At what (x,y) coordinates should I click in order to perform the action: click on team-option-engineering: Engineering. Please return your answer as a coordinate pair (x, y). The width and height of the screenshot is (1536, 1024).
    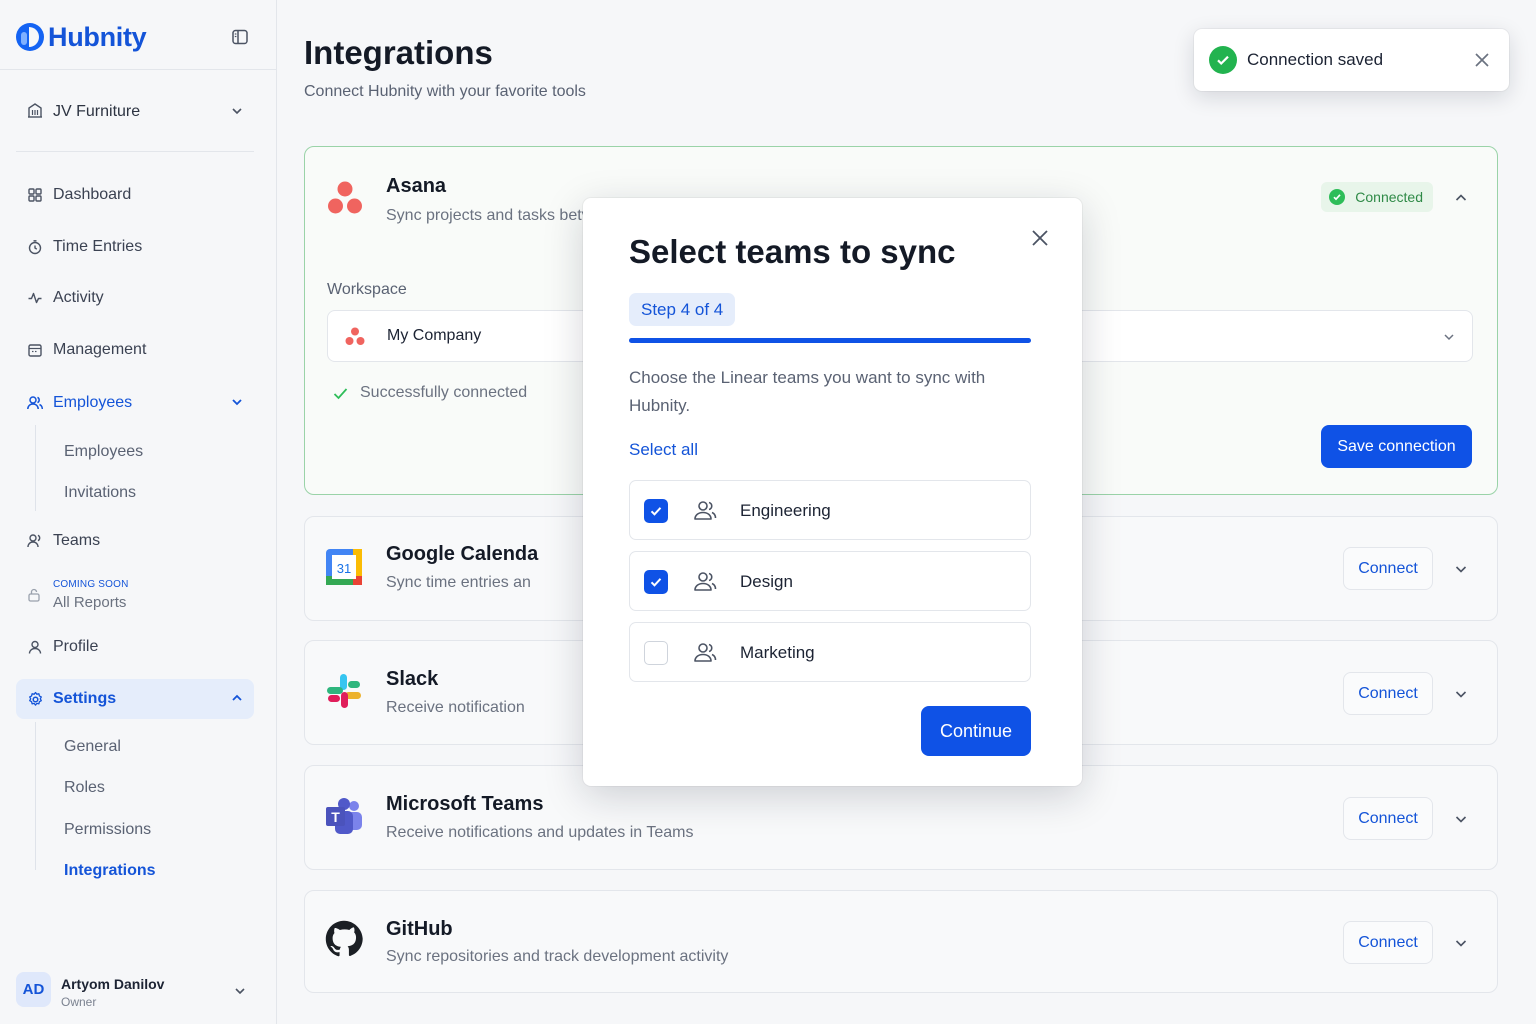
    Looking at the image, I should click on (830, 510).